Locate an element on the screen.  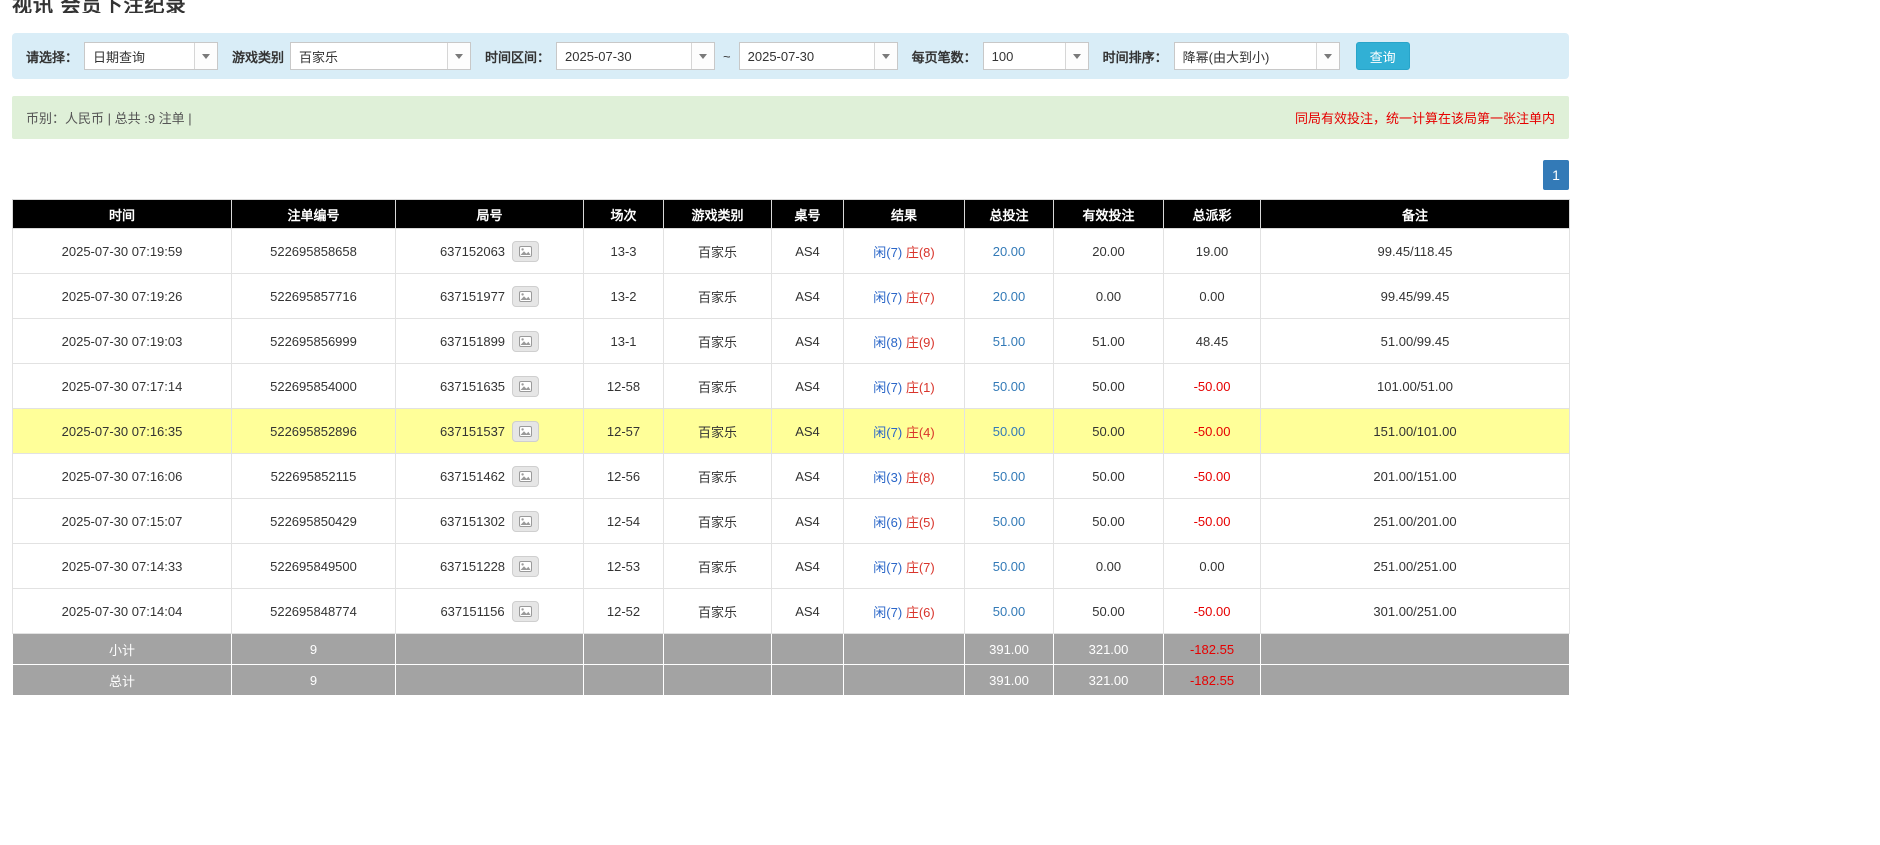
footer-total-bet: 391.00 is located at coordinates (1009, 680).